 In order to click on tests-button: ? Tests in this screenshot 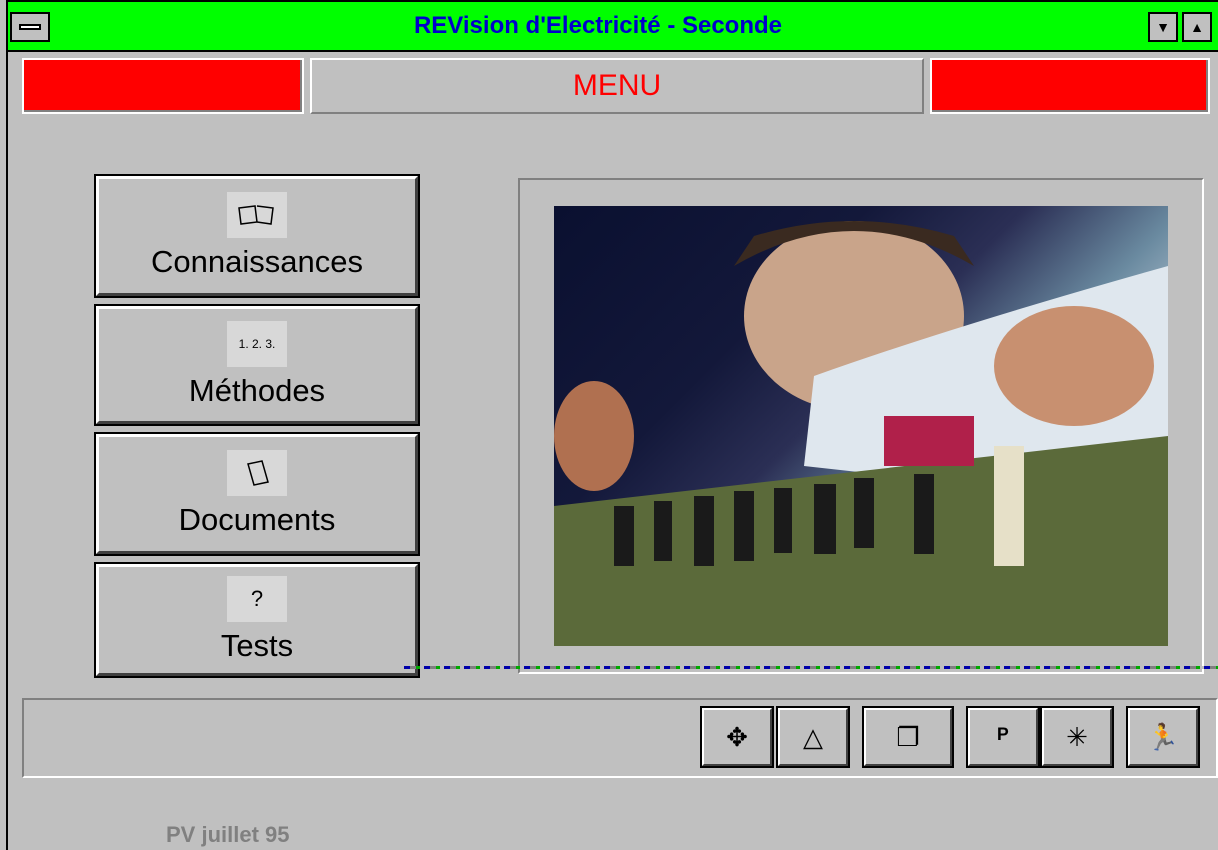, I will do `click(257, 620)`.